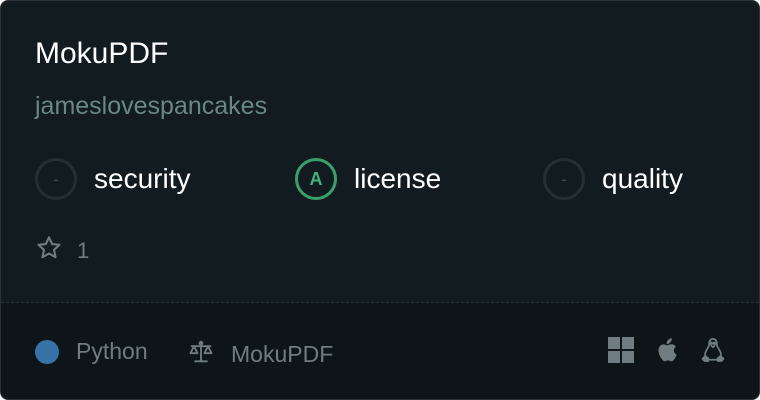 Image resolution: width=760 pixels, height=400 pixels. I want to click on quality-grade-badge: -, so click(564, 179).